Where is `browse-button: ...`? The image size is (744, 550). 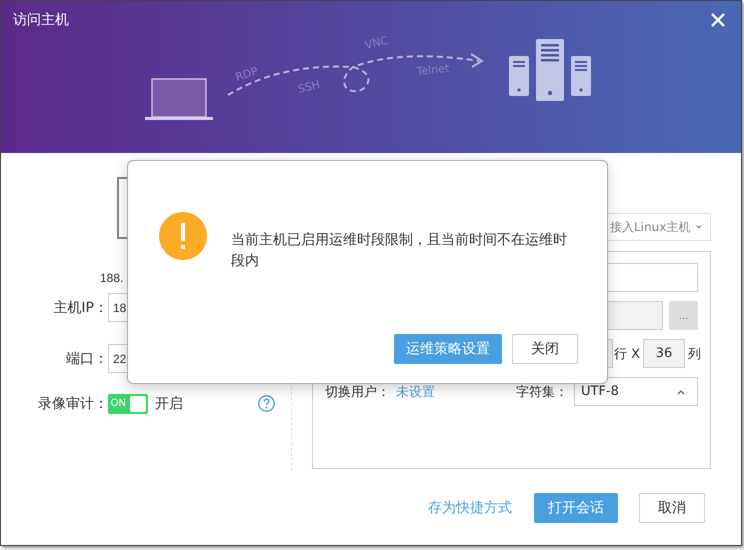
browse-button: ... is located at coordinates (683, 315).